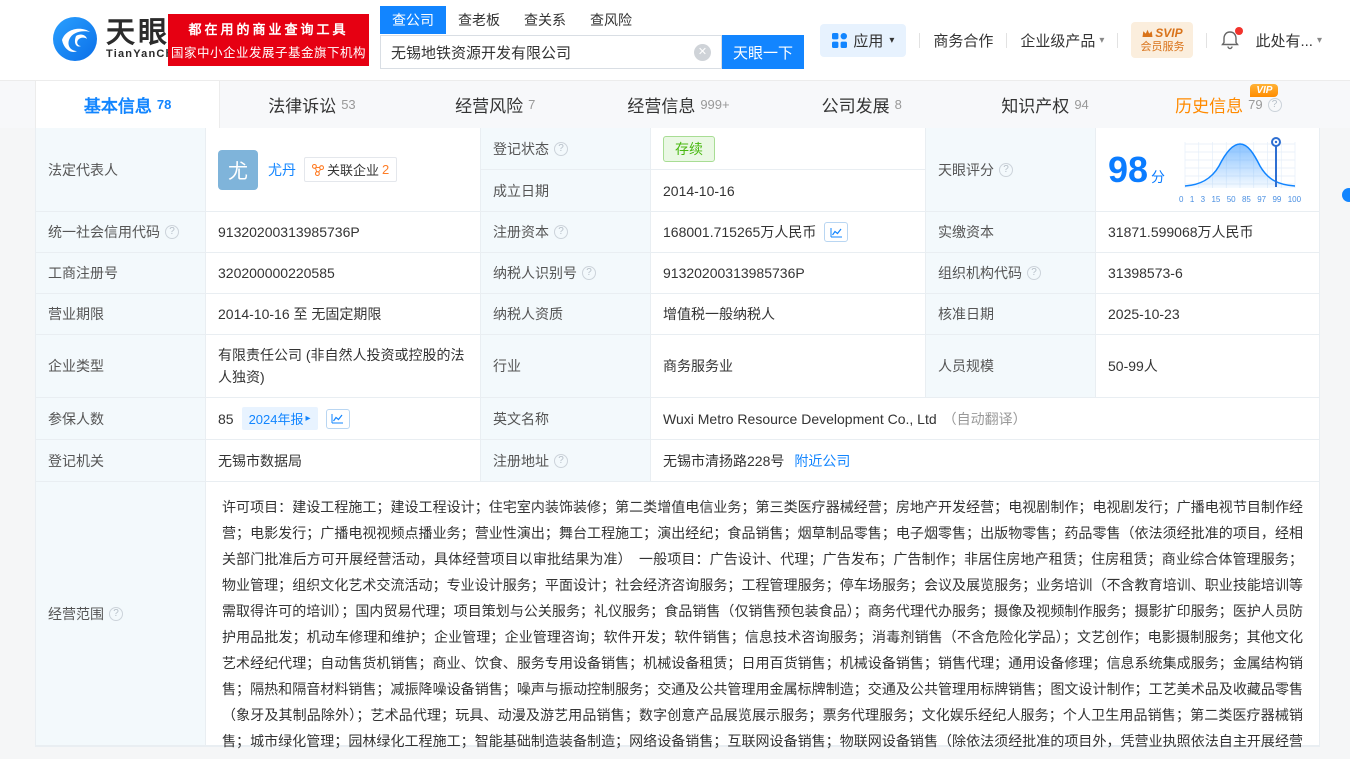  Describe the element at coordinates (788, 149) in the screenshot. I see `reg-status-value: 存续` at that location.